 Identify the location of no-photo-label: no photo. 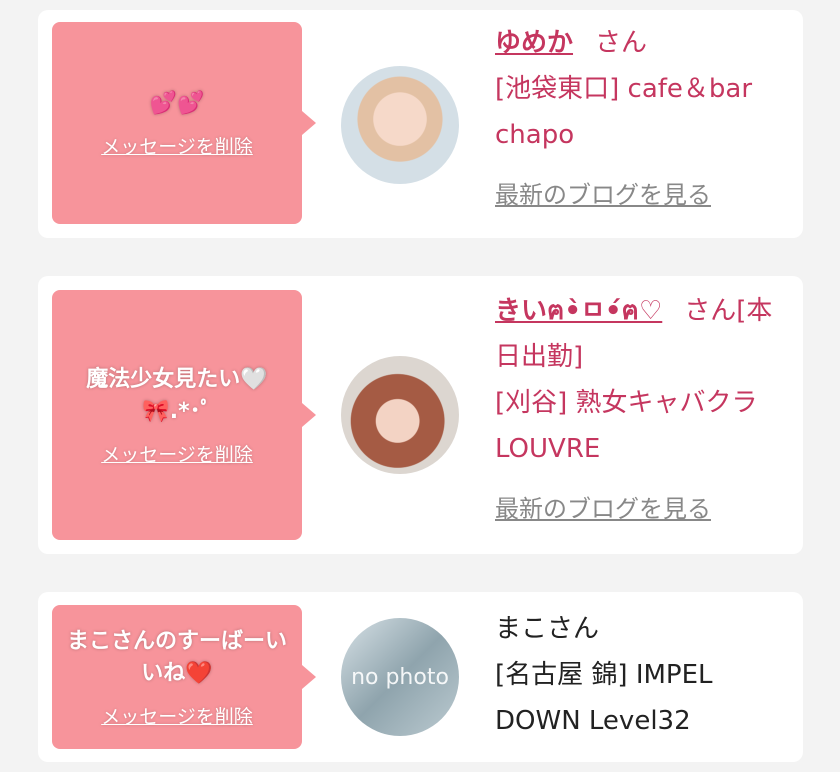
(400, 677).